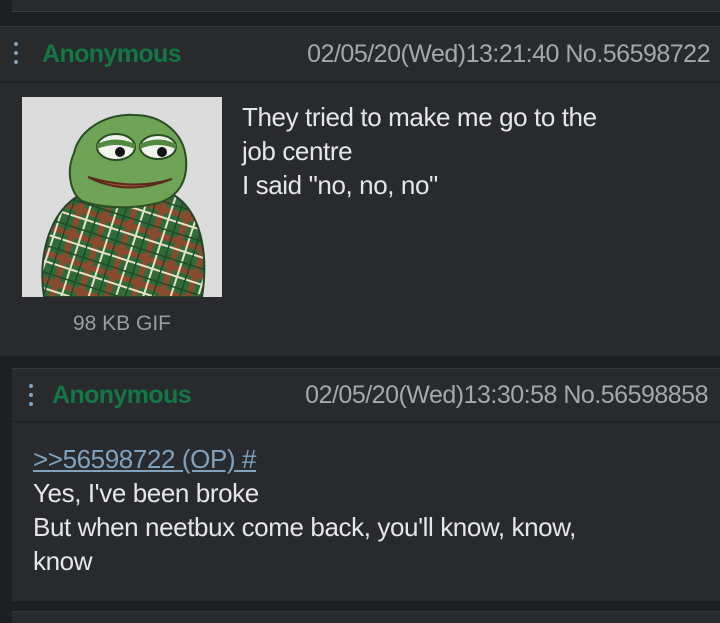 The height and width of the screenshot is (623, 720). Describe the element at coordinates (366, 617) in the screenshot. I see `next-post-edge` at that location.